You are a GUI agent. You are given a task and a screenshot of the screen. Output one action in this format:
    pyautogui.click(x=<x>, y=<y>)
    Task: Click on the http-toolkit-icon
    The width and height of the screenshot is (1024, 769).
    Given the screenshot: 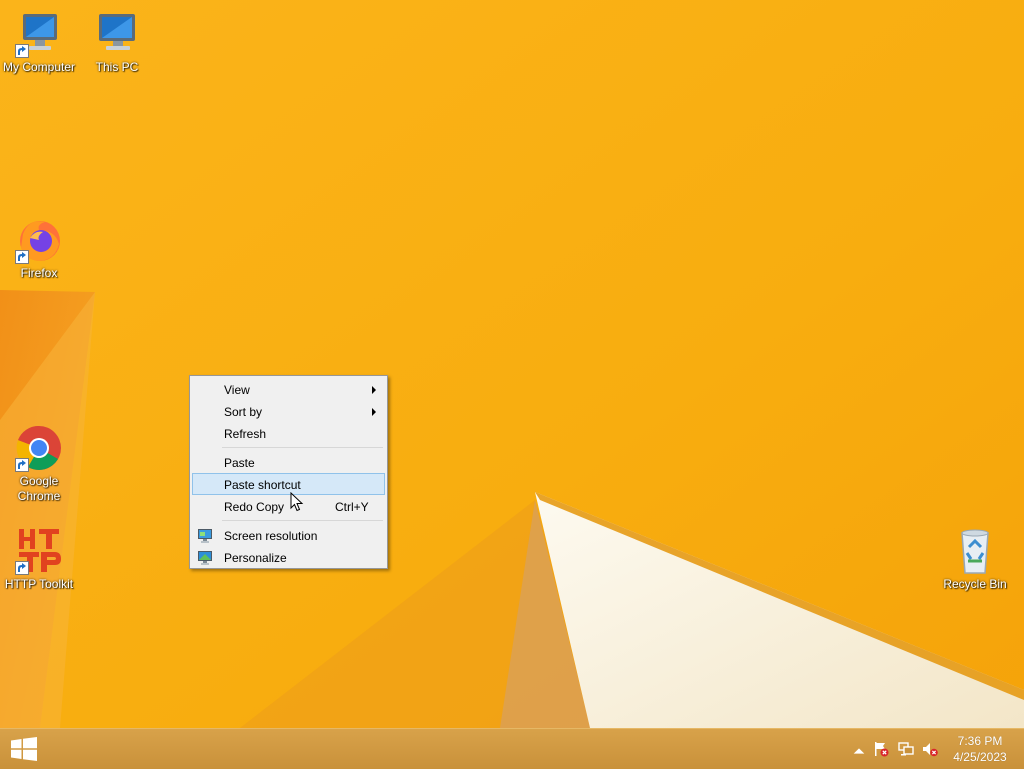 What is the action you would take?
    pyautogui.click(x=39, y=551)
    